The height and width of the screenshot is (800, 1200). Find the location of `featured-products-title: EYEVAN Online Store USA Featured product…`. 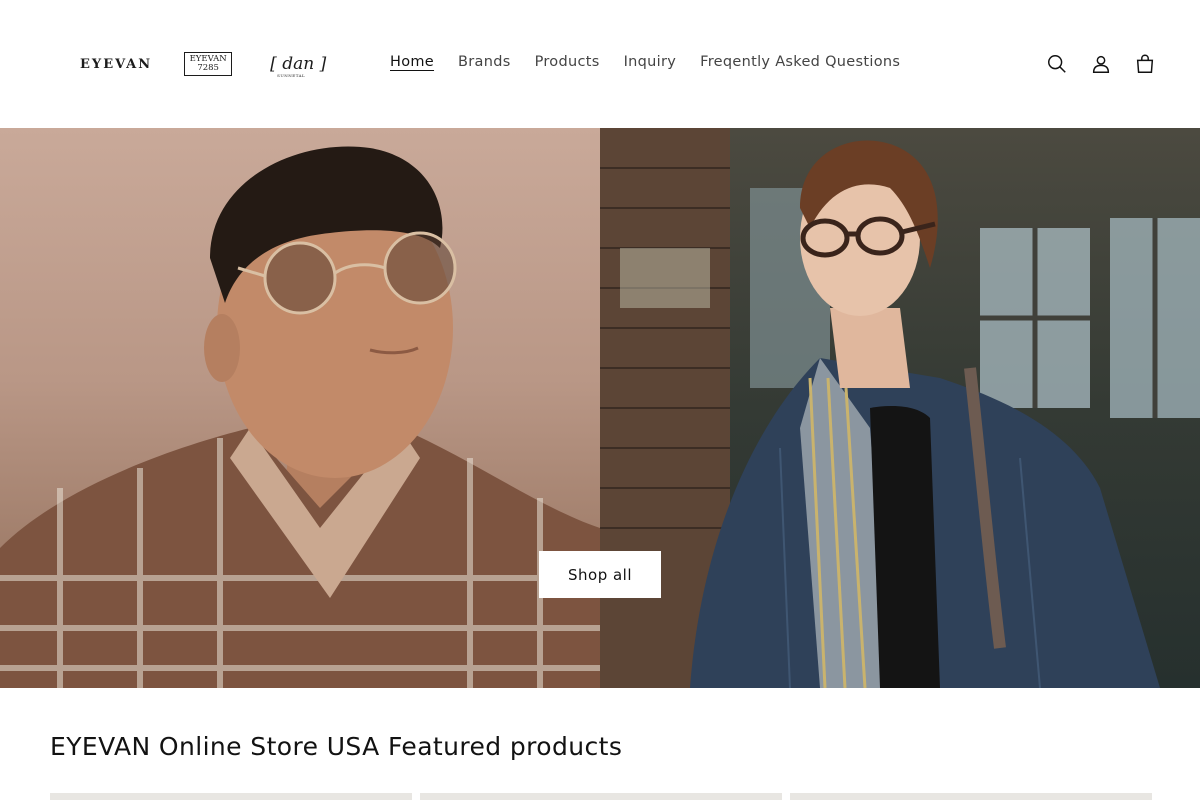

featured-products-title: EYEVAN Online Store USA Featured product… is located at coordinates (336, 746).